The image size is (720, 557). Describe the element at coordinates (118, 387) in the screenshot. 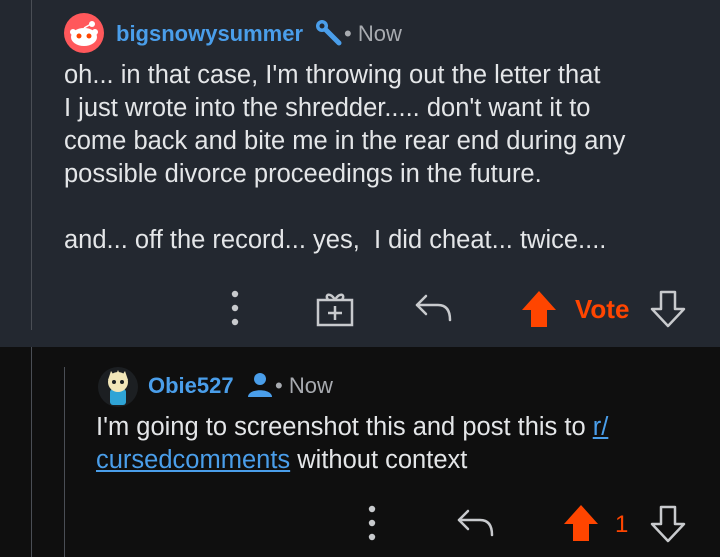

I see `user-avatar-icon` at that location.